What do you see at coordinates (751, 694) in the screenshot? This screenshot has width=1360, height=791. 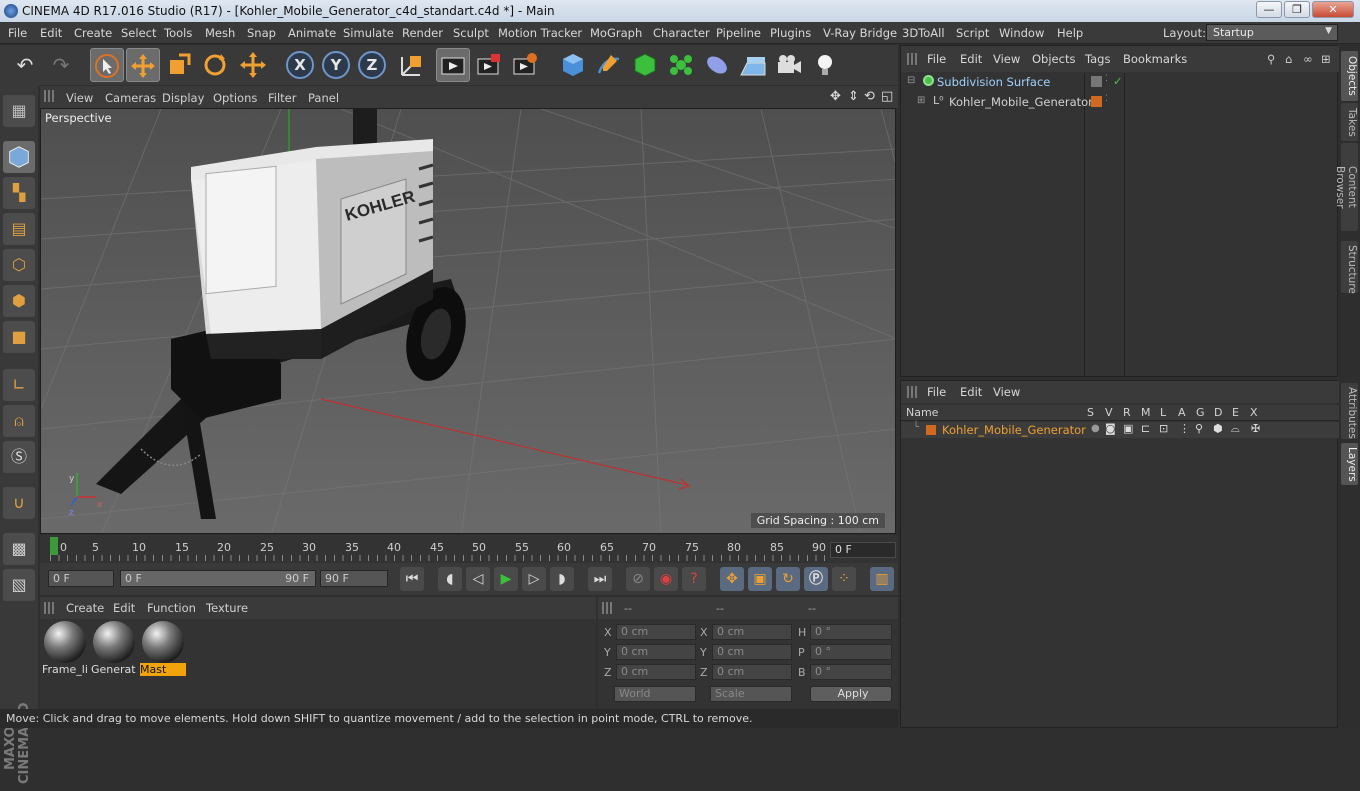 I see `scale-mode-select: Scale` at bounding box center [751, 694].